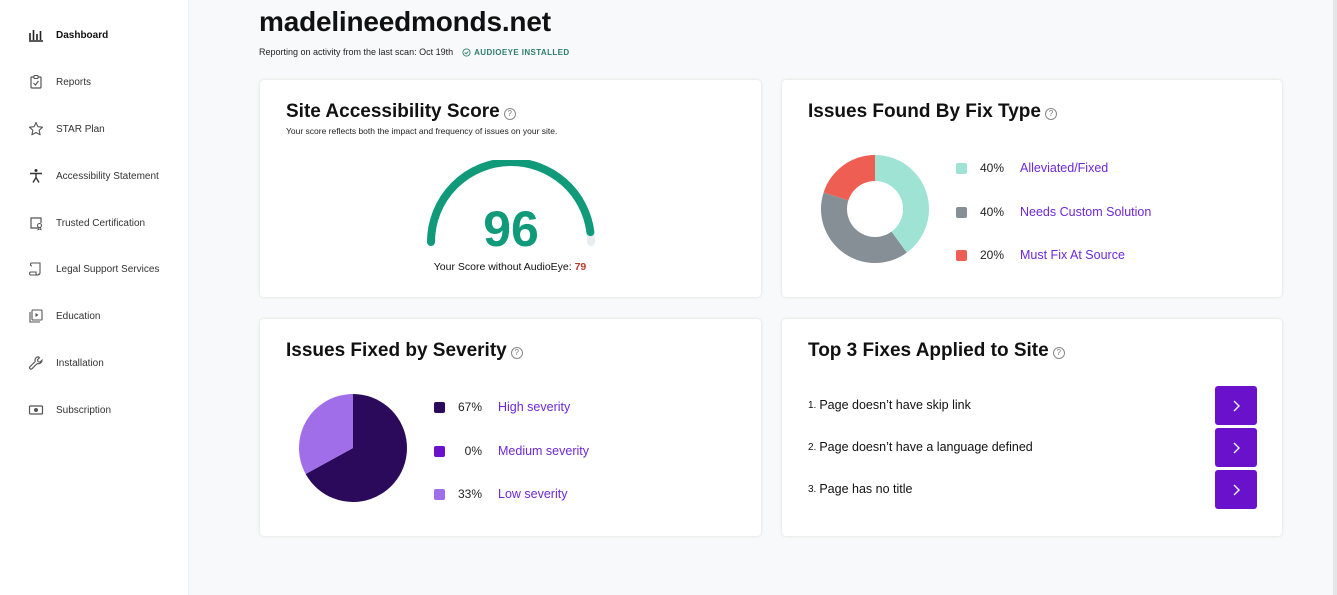 The image size is (1337, 595). I want to click on legend-item: 67% High severity, so click(502, 407).